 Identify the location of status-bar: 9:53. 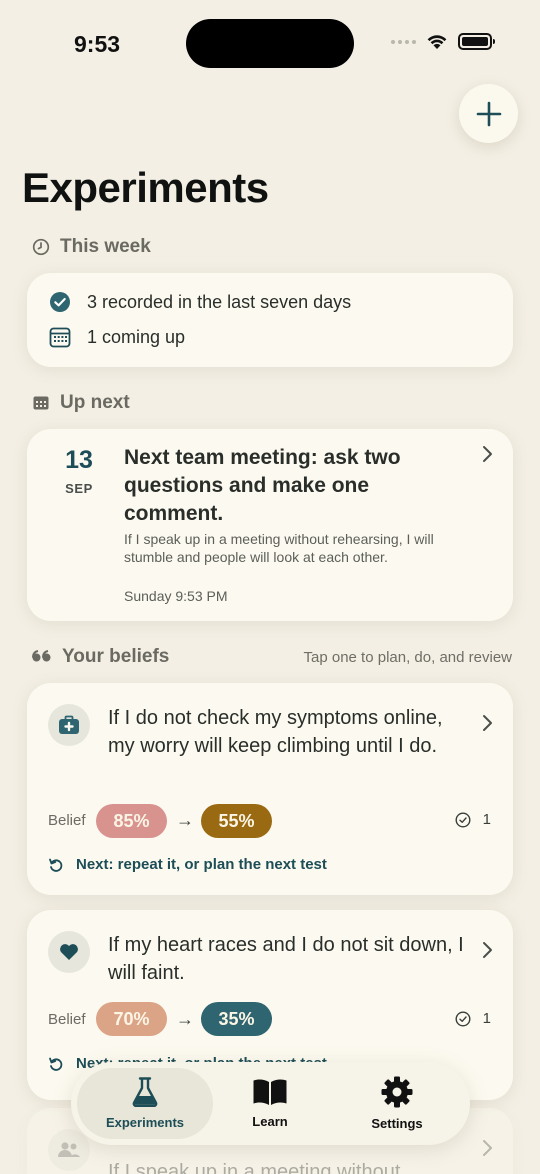
(270, 45).